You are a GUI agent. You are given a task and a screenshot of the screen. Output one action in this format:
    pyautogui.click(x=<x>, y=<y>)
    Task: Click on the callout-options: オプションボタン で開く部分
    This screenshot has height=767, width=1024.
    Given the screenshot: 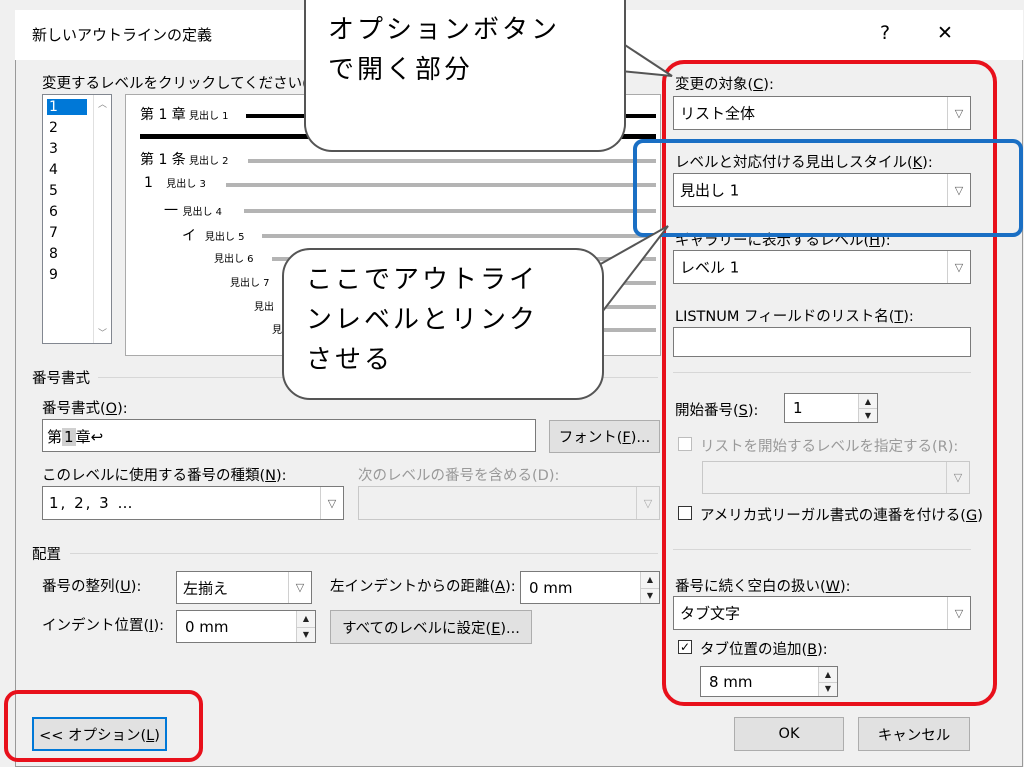 What is the action you would take?
    pyautogui.click(x=465, y=76)
    